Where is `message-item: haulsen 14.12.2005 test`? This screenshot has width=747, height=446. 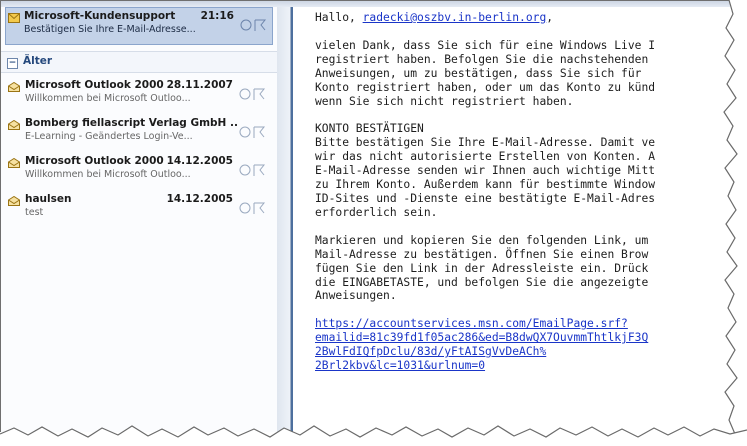 message-item: haulsen 14.12.2005 test is located at coordinates (139, 210).